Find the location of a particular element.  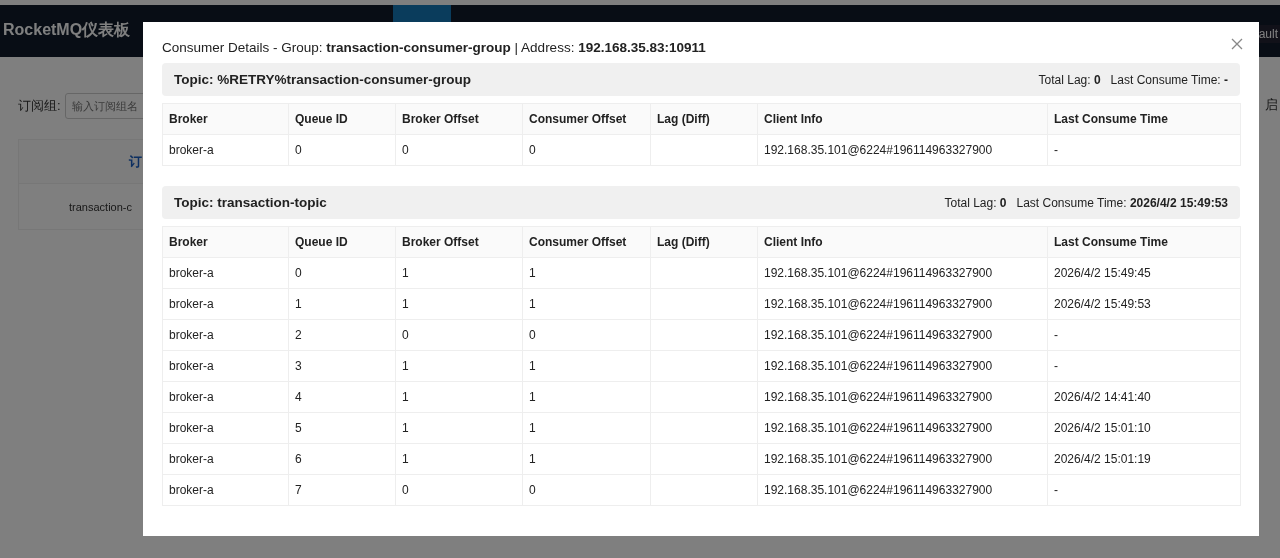

modal-title: Consumer Details - Group: transaction-consumer-group | Address: 192.168.35.83:10911 is located at coordinates (434, 47).